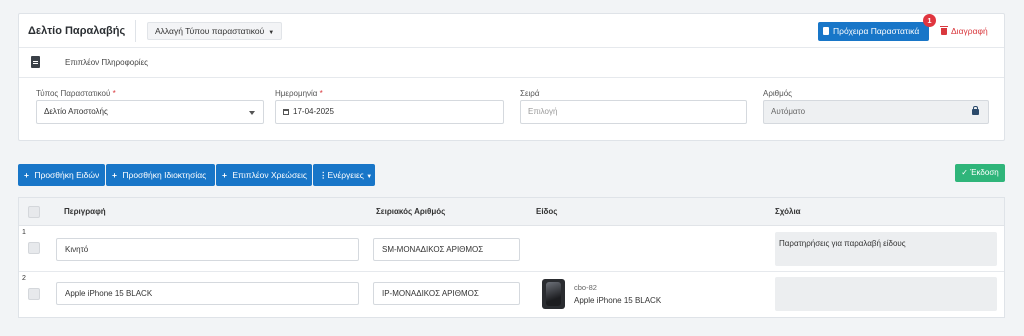 The height and width of the screenshot is (336, 1024). I want to click on date-label: Ημερομηνία *, so click(299, 93).